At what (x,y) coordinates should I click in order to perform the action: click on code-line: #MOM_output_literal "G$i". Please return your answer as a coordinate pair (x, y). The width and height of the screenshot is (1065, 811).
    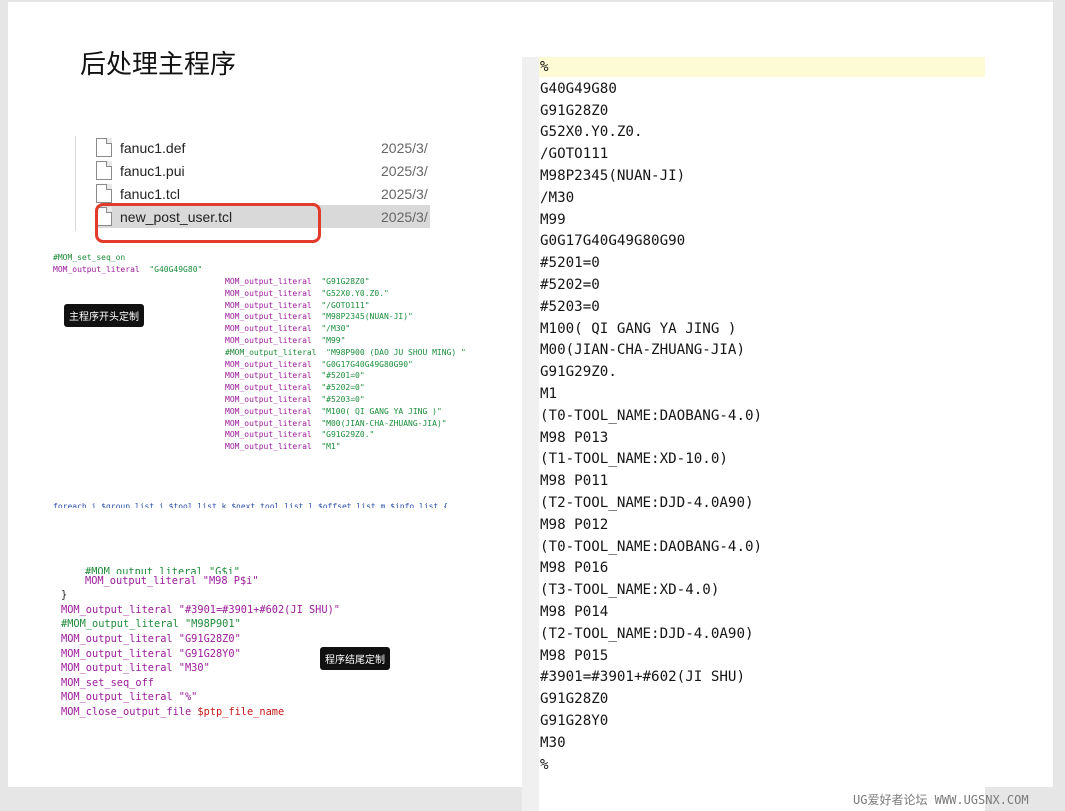
    Looking at the image, I should click on (162, 569).